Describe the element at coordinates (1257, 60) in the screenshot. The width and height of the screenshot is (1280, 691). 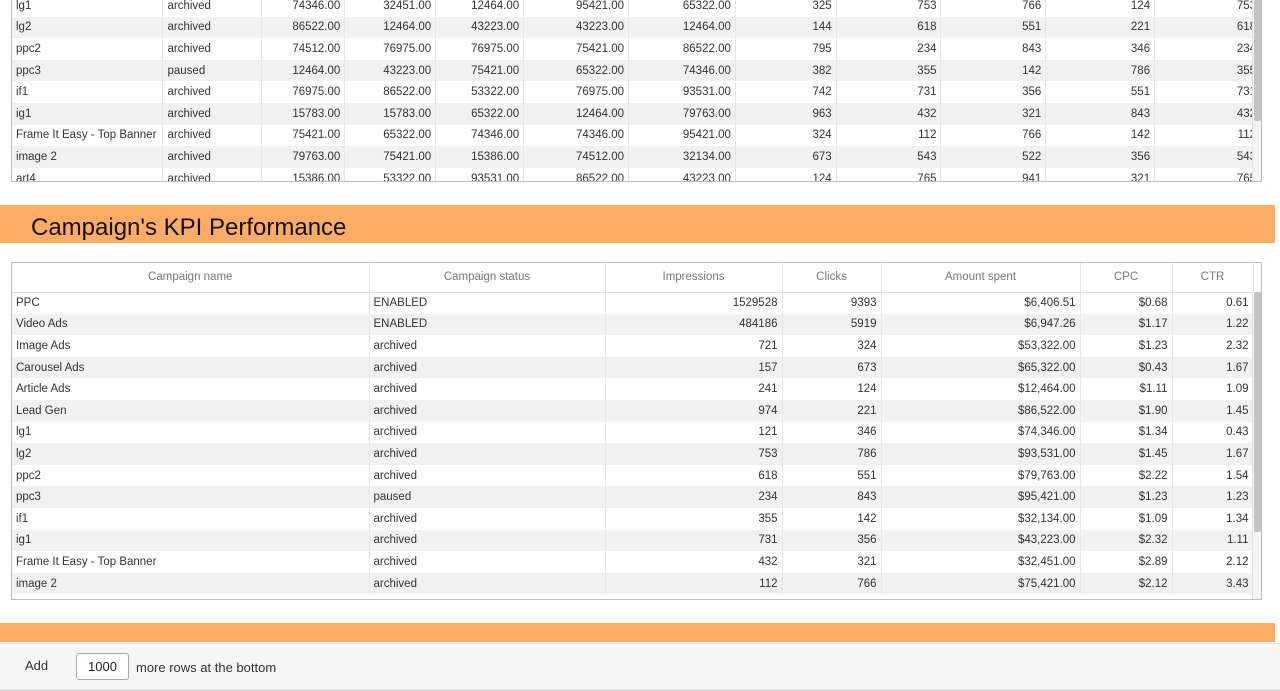
I see `top-table-scroll-thumb` at that location.